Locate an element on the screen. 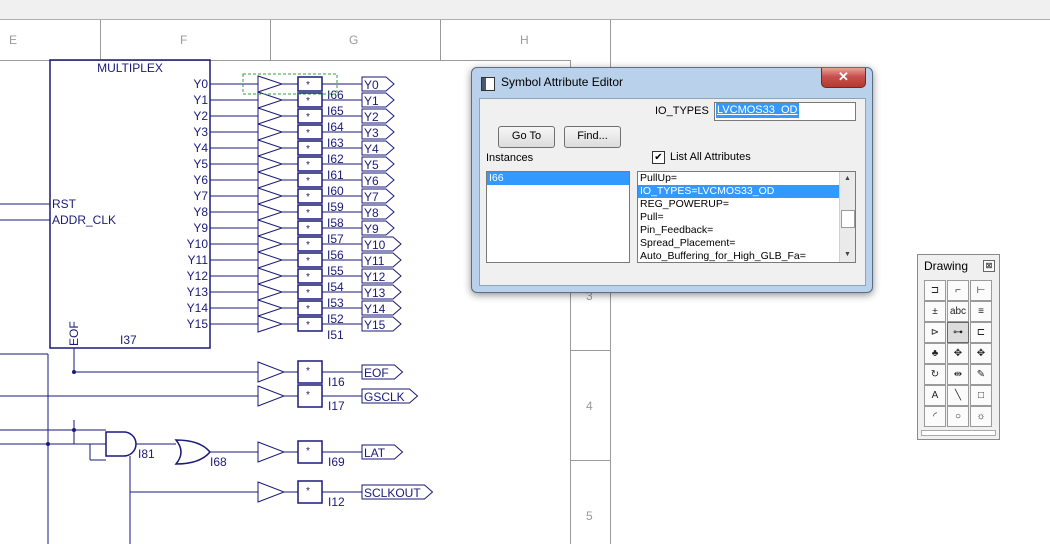 The width and height of the screenshot is (1050, 544). block-output-label: Y15 is located at coordinates (198, 324).